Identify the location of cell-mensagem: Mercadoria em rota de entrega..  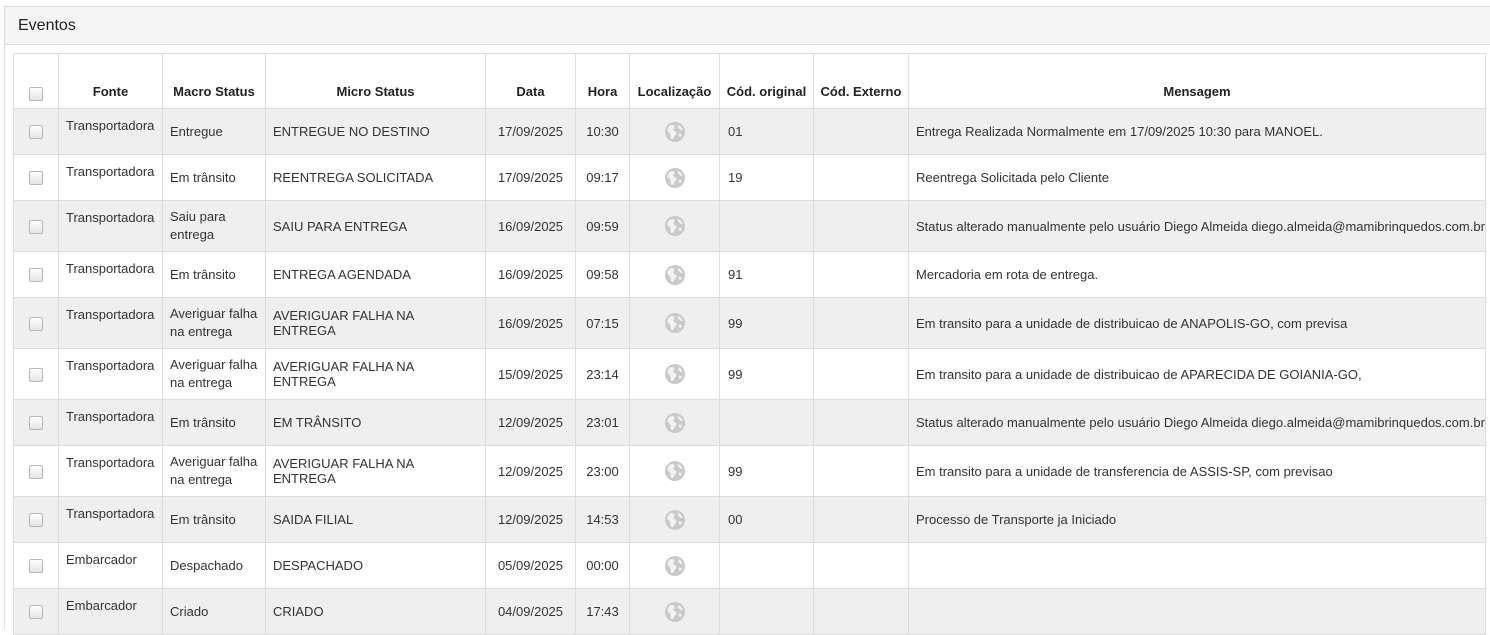
(1197, 274).